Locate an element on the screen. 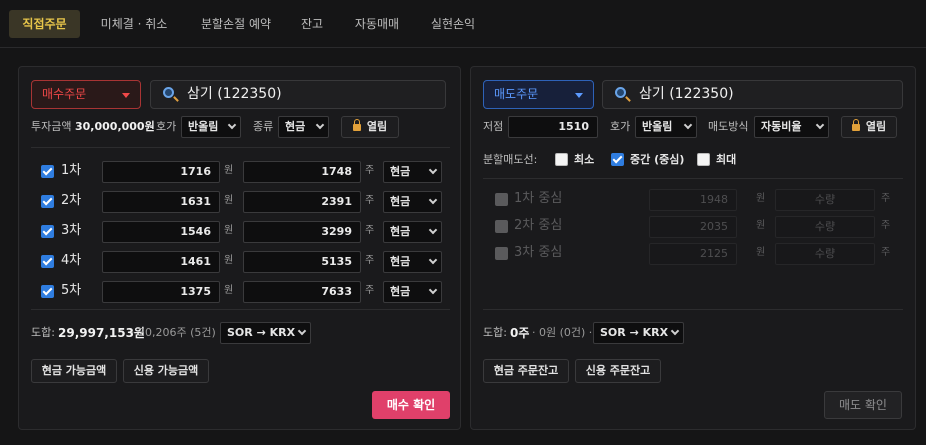  buy-kind-select: 현금 is located at coordinates (303, 127).